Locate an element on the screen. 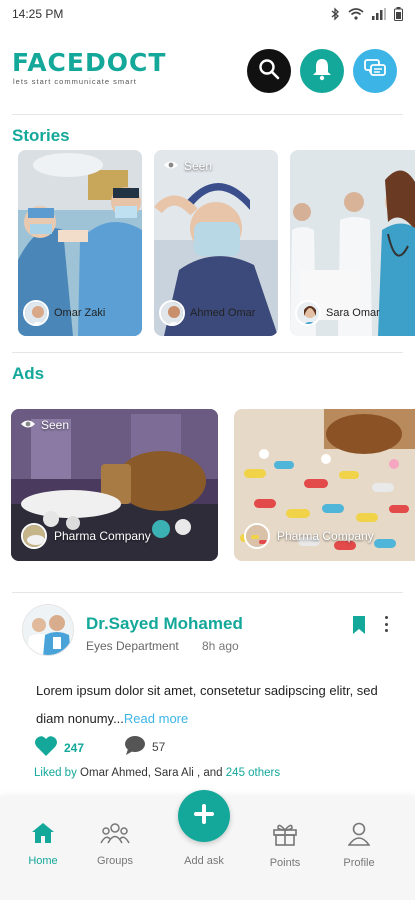 Image resolution: width=415 pixels, height=900 pixels. post-author-name: Dr.Sayed Mohamed is located at coordinates (164, 624).